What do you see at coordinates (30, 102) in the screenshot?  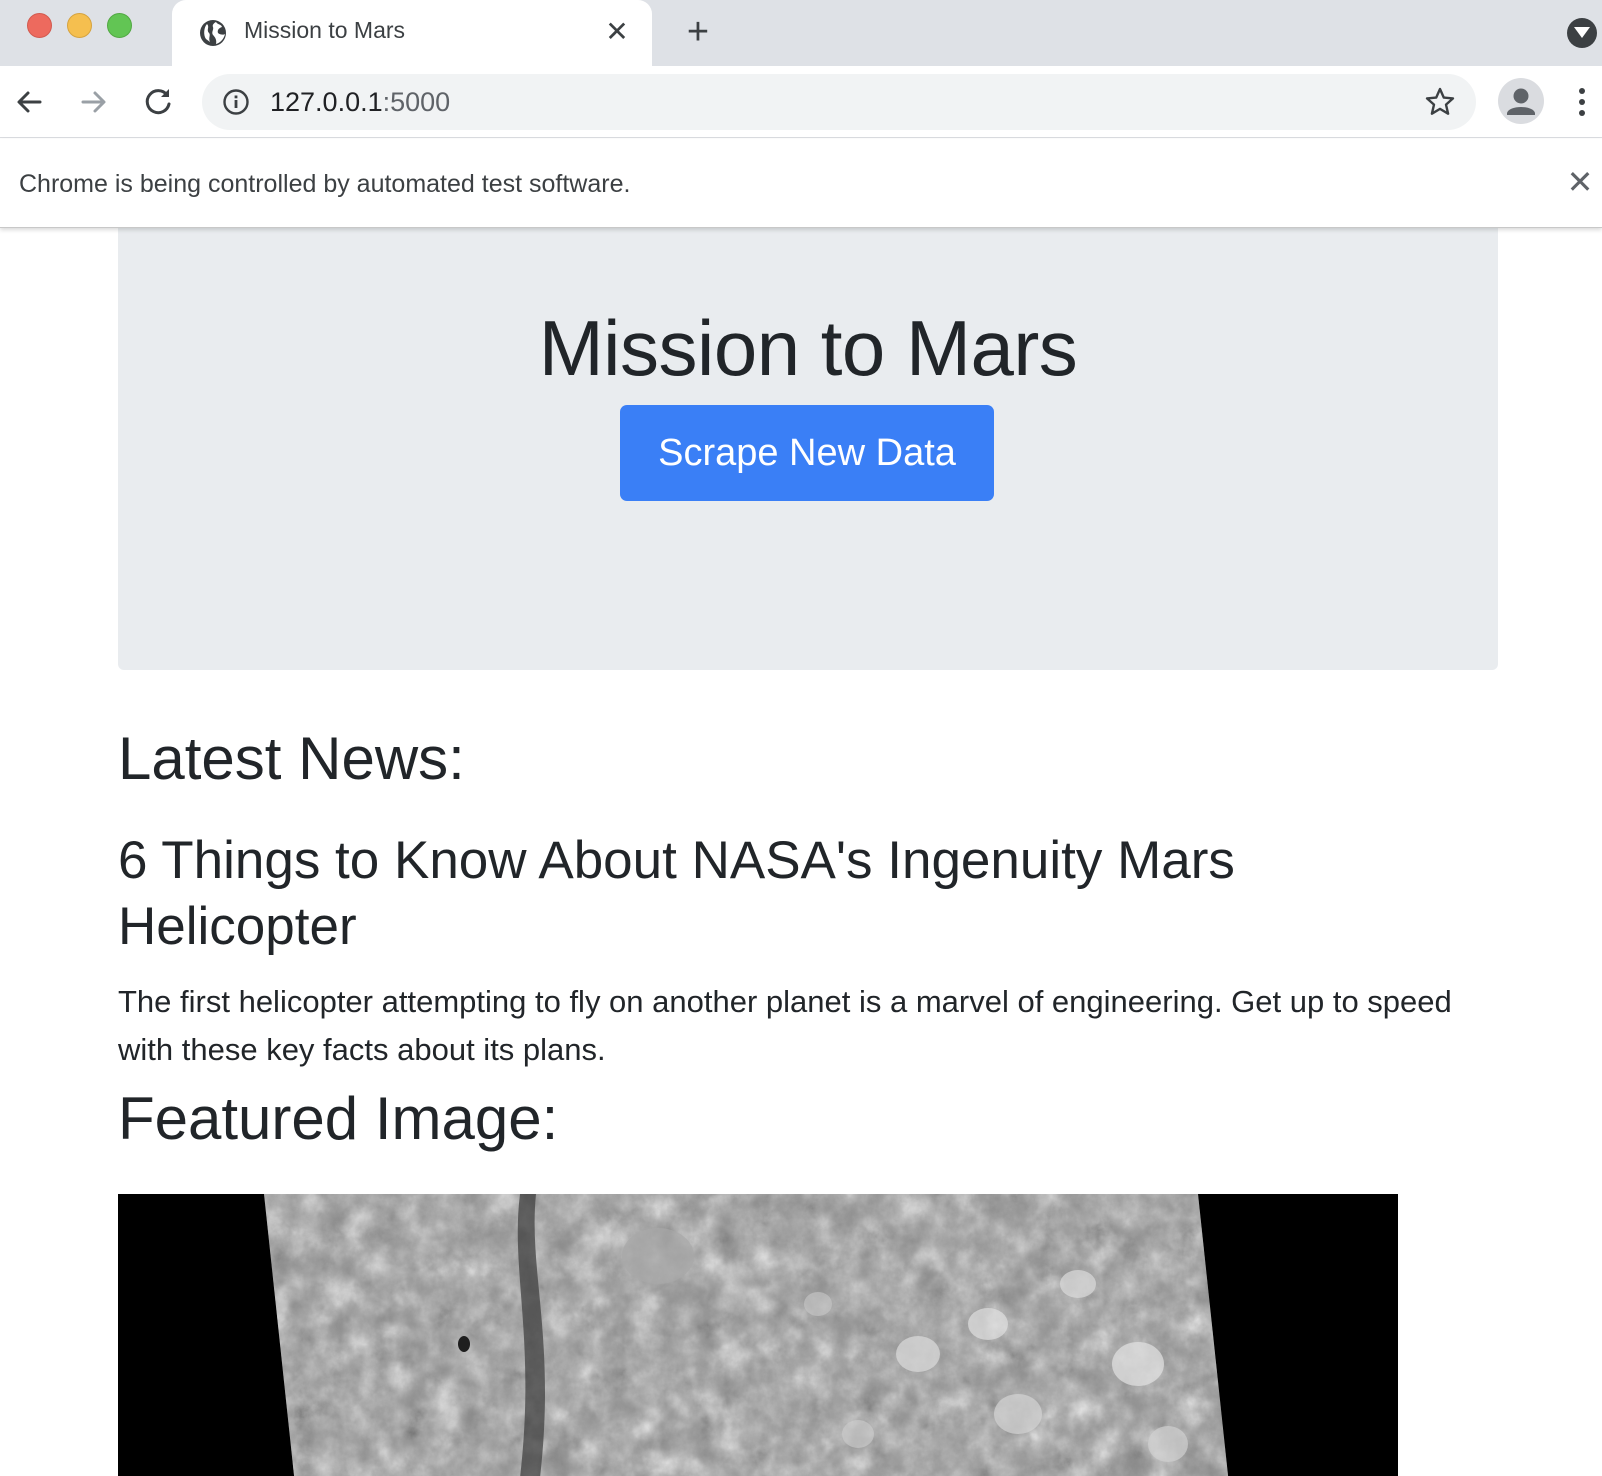 I see `arrow-left-icon` at bounding box center [30, 102].